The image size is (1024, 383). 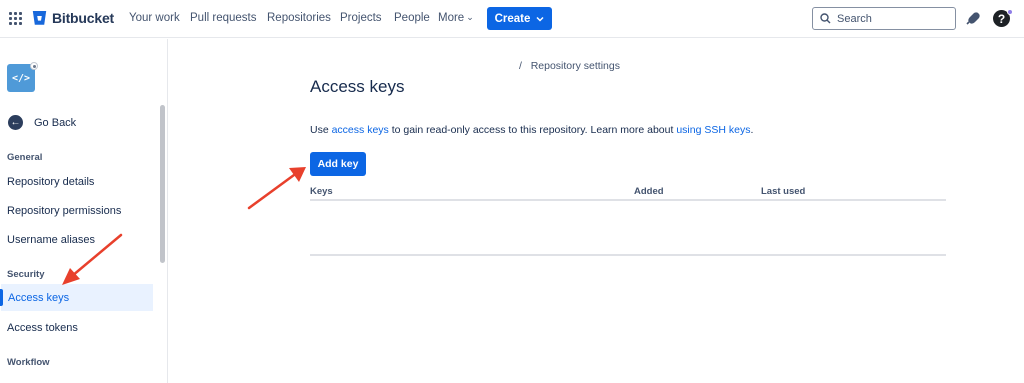 What do you see at coordinates (55, 122) in the screenshot?
I see `go-back-label: Go Back` at bounding box center [55, 122].